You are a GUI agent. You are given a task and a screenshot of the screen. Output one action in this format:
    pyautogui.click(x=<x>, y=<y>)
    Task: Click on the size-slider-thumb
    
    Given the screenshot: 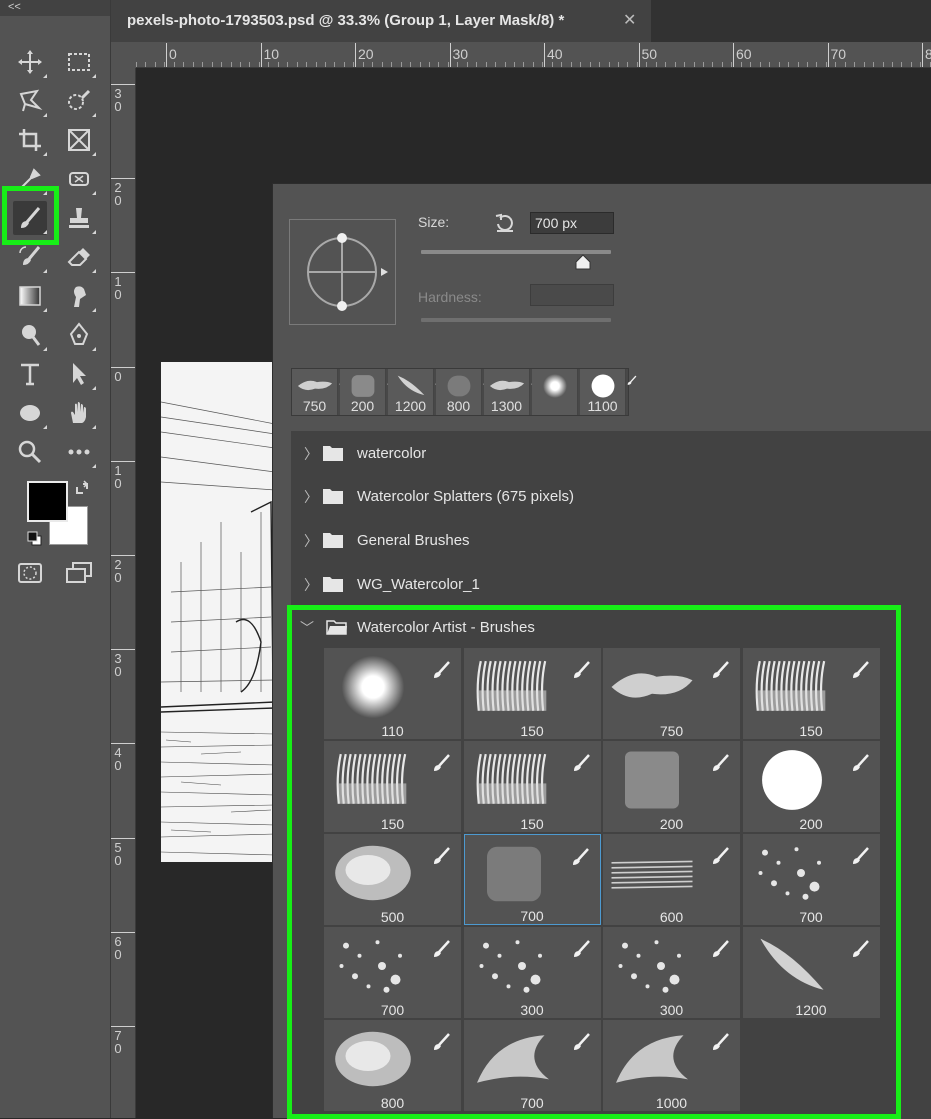 What is the action you would take?
    pyautogui.click(x=583, y=262)
    